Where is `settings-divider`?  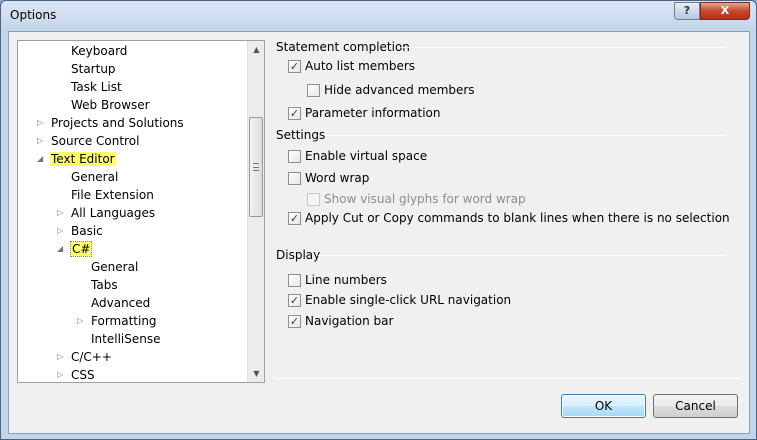
settings-divider is located at coordinates (526, 135).